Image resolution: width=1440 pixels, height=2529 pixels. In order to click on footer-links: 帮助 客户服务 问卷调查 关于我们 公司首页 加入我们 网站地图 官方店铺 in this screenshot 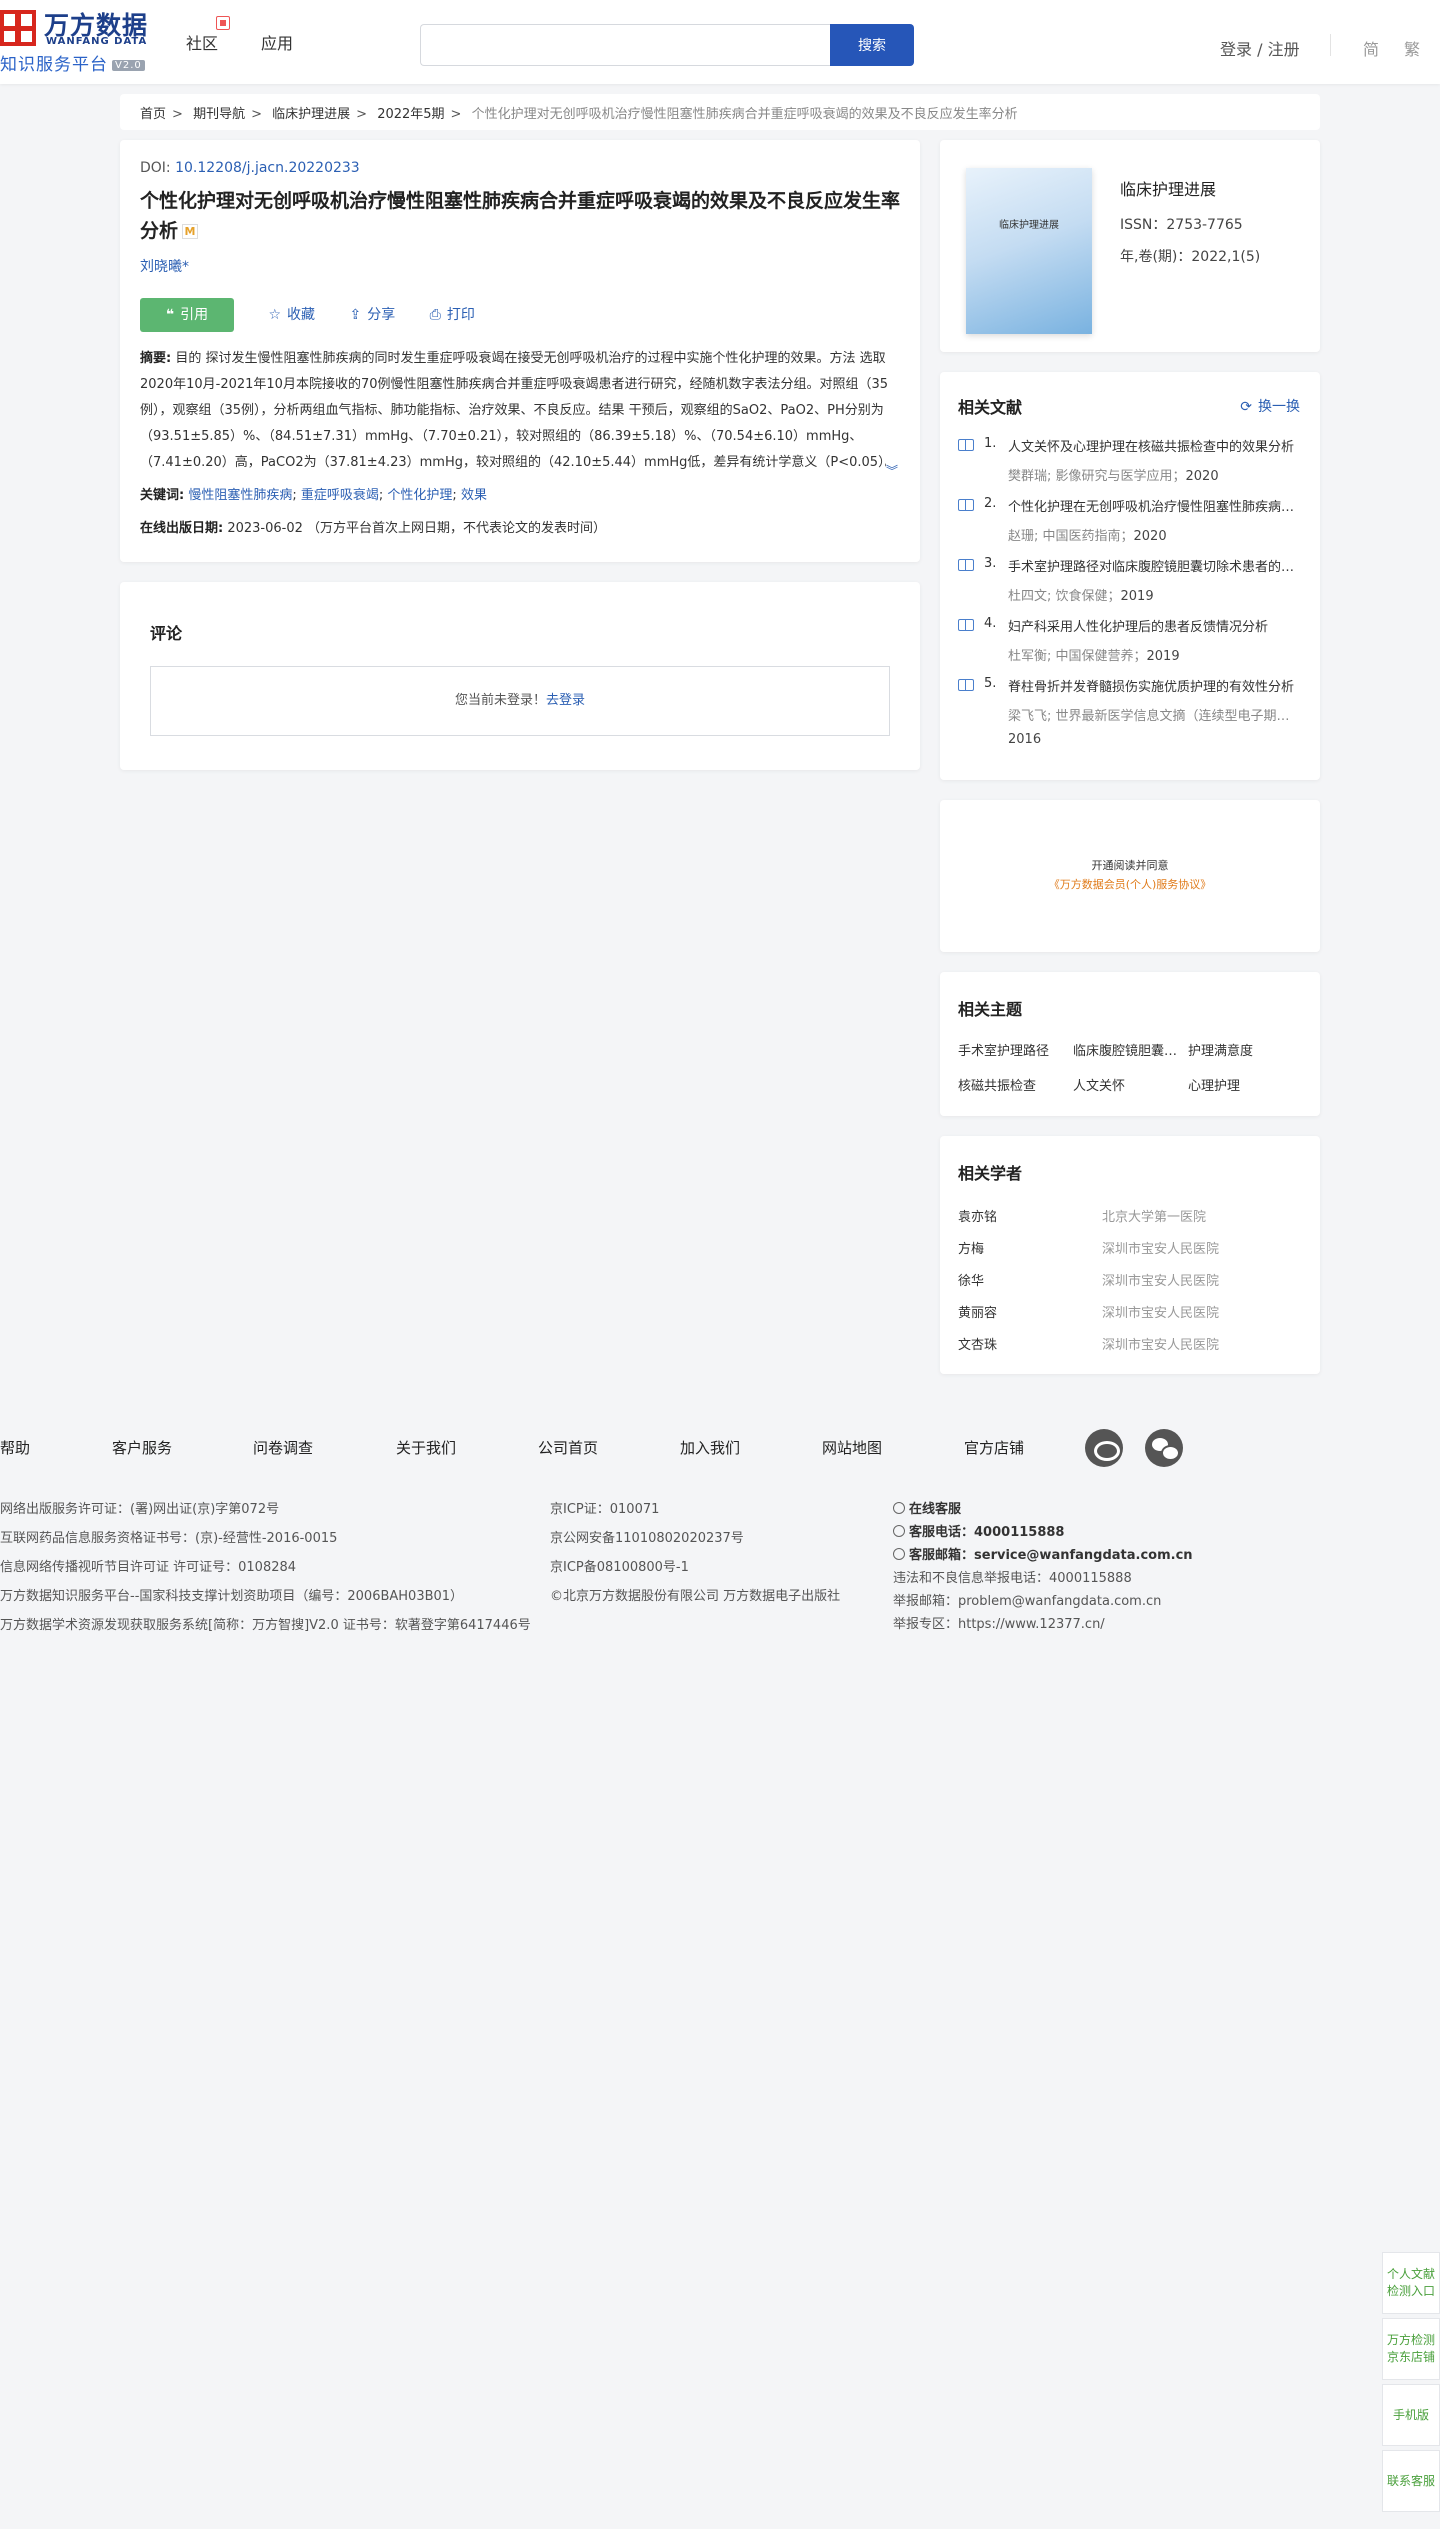, I will do `click(720, 1448)`.